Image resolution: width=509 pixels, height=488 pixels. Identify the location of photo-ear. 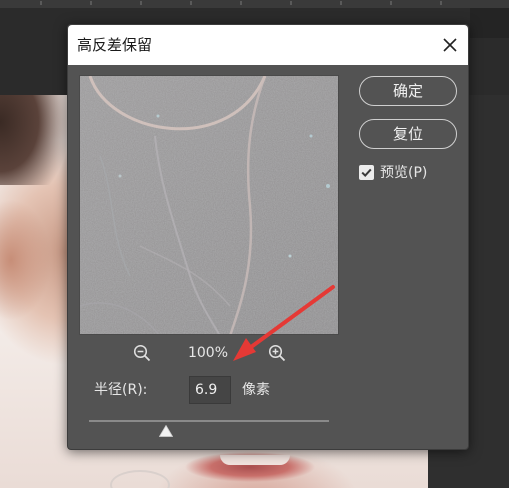
(27, 260).